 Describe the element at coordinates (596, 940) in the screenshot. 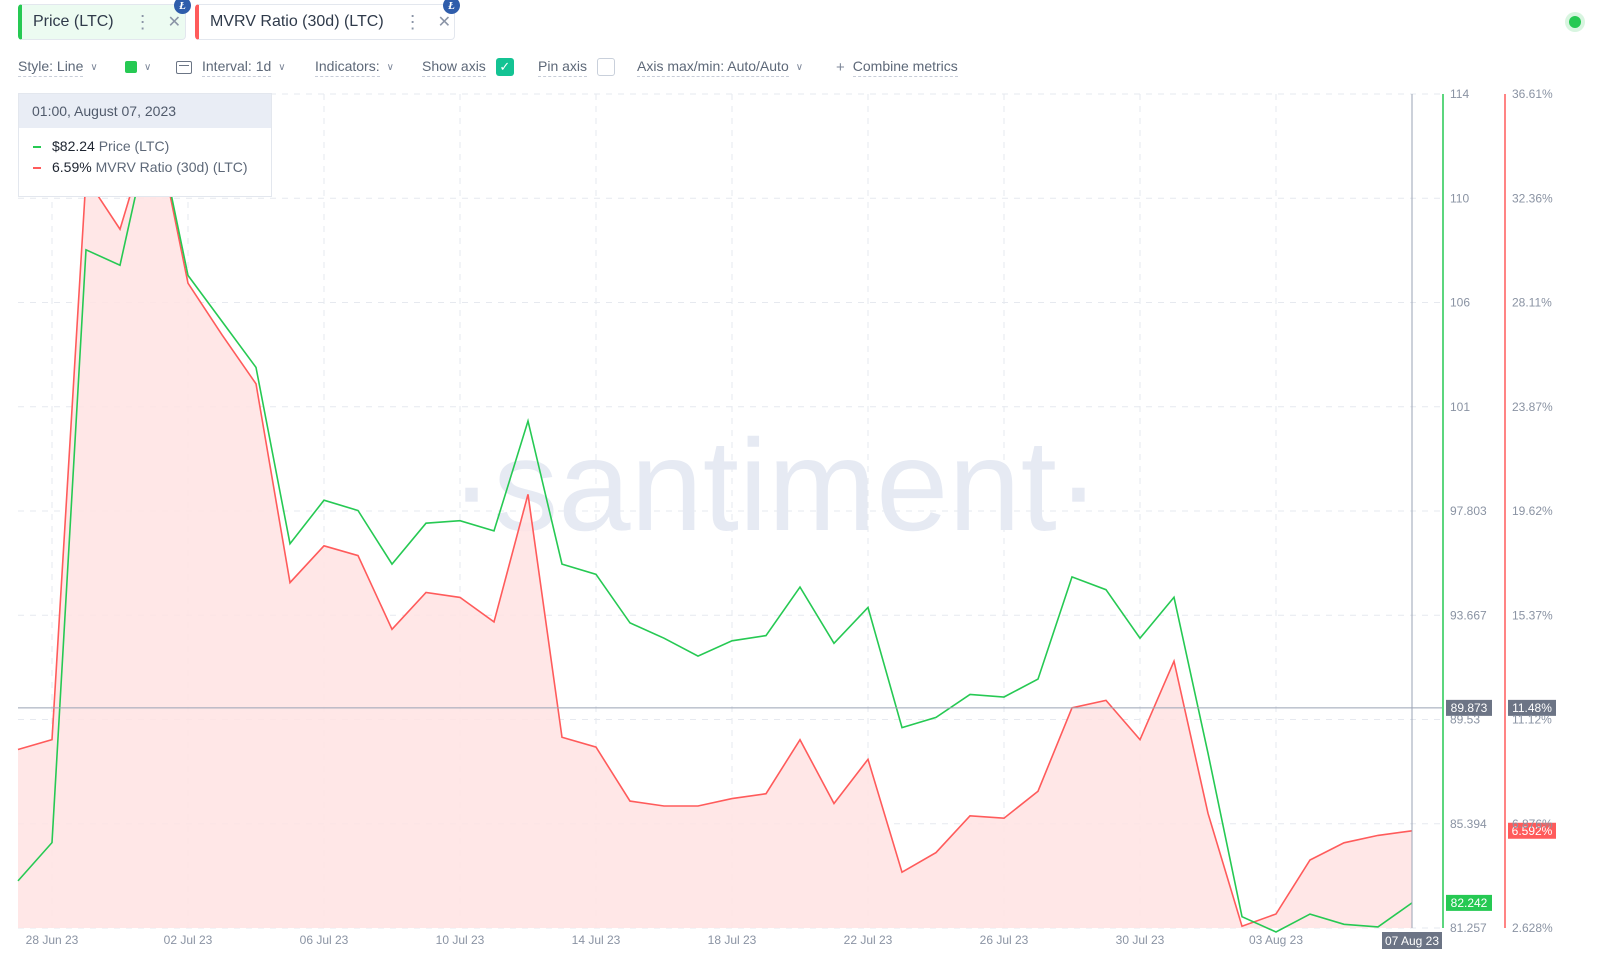

I see `x-axis-tick: 14 Jul 23` at that location.